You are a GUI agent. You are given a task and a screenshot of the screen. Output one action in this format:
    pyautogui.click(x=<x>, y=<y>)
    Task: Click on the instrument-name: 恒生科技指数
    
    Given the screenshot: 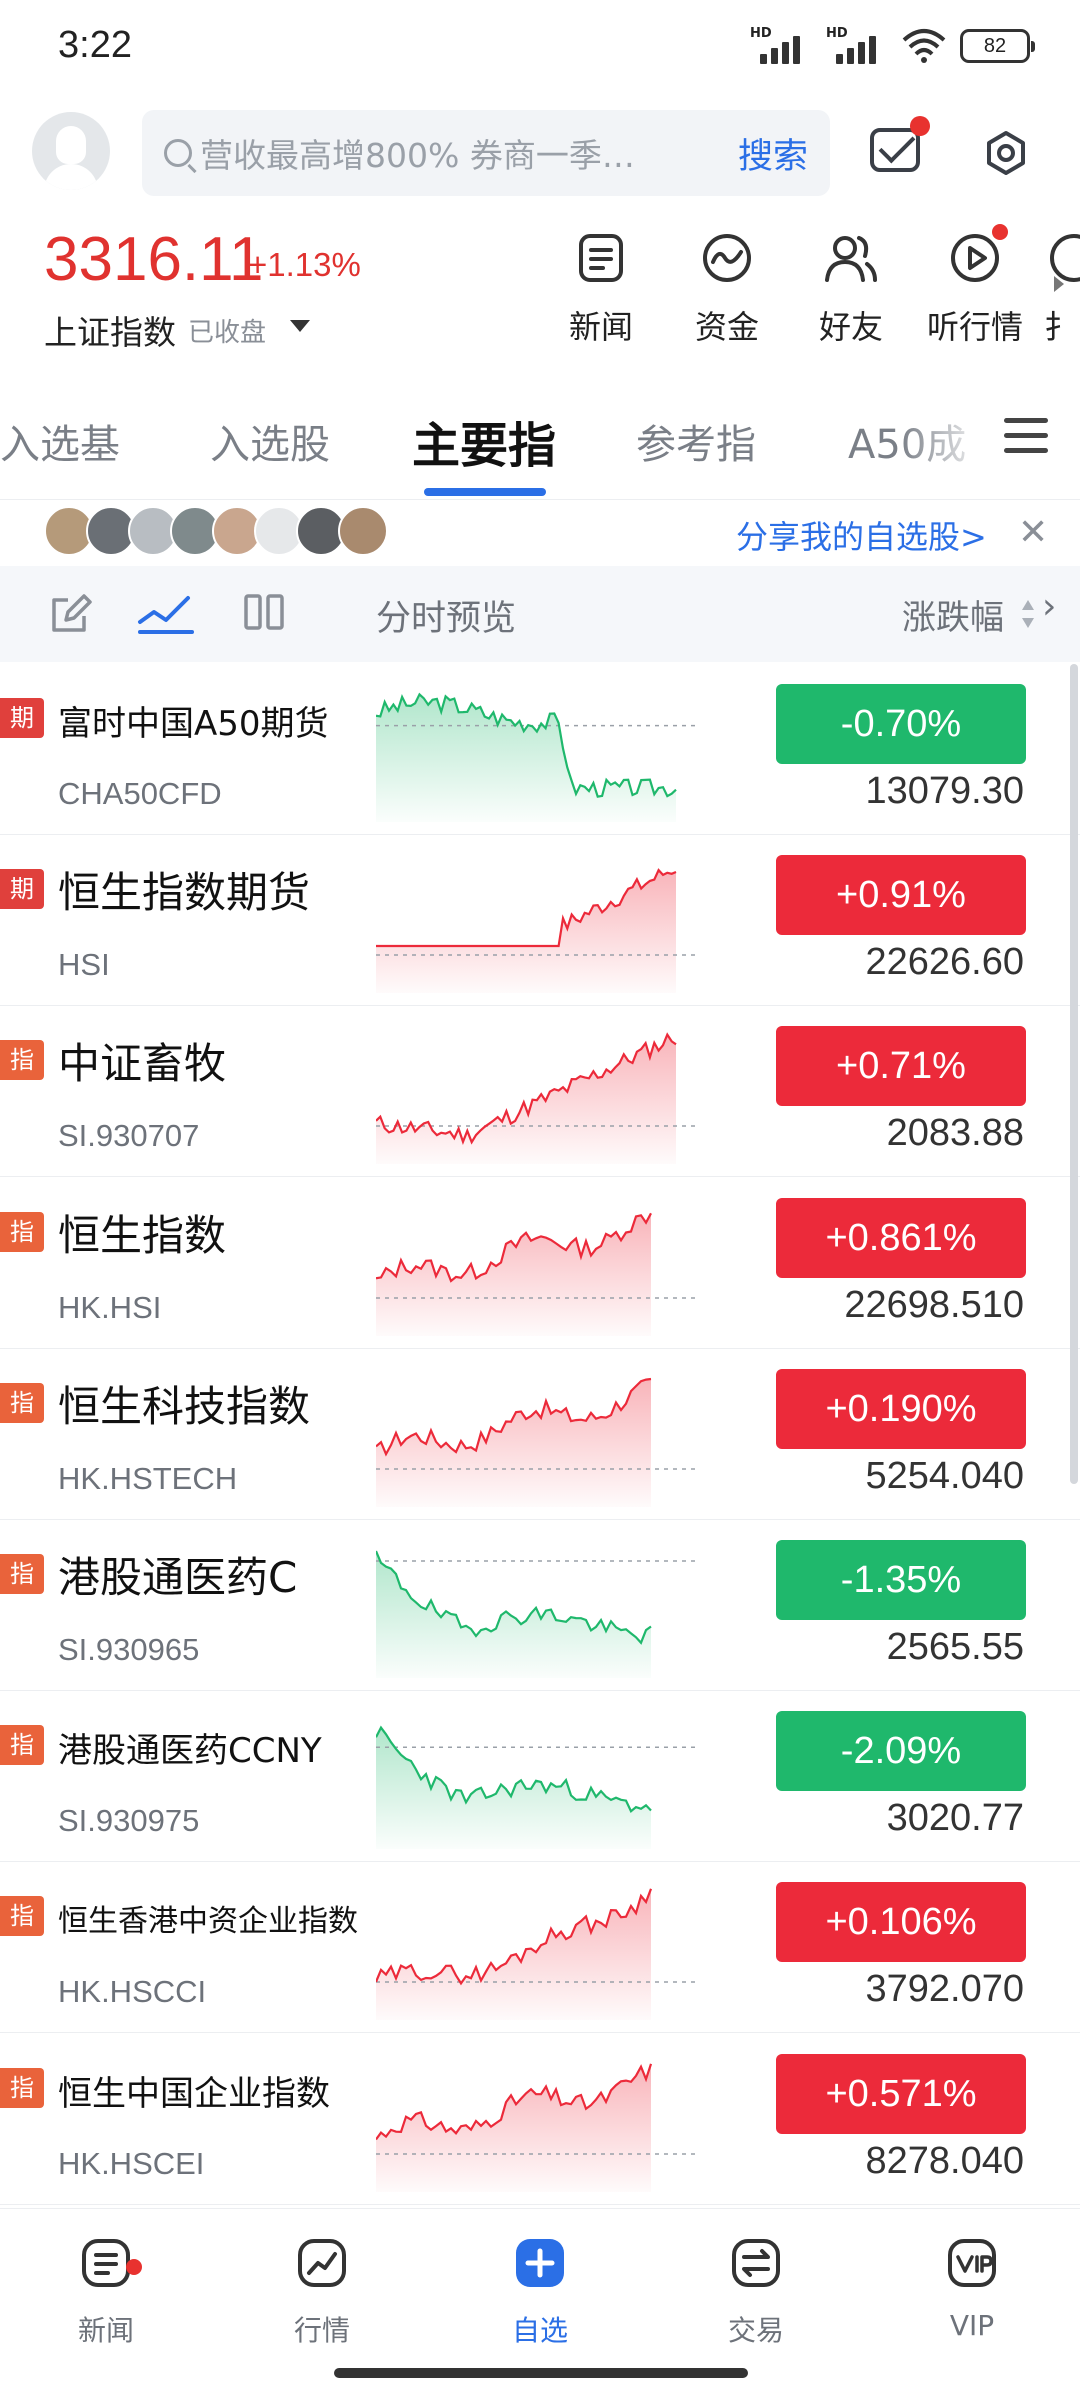 What is the action you would take?
    pyautogui.click(x=184, y=1406)
    